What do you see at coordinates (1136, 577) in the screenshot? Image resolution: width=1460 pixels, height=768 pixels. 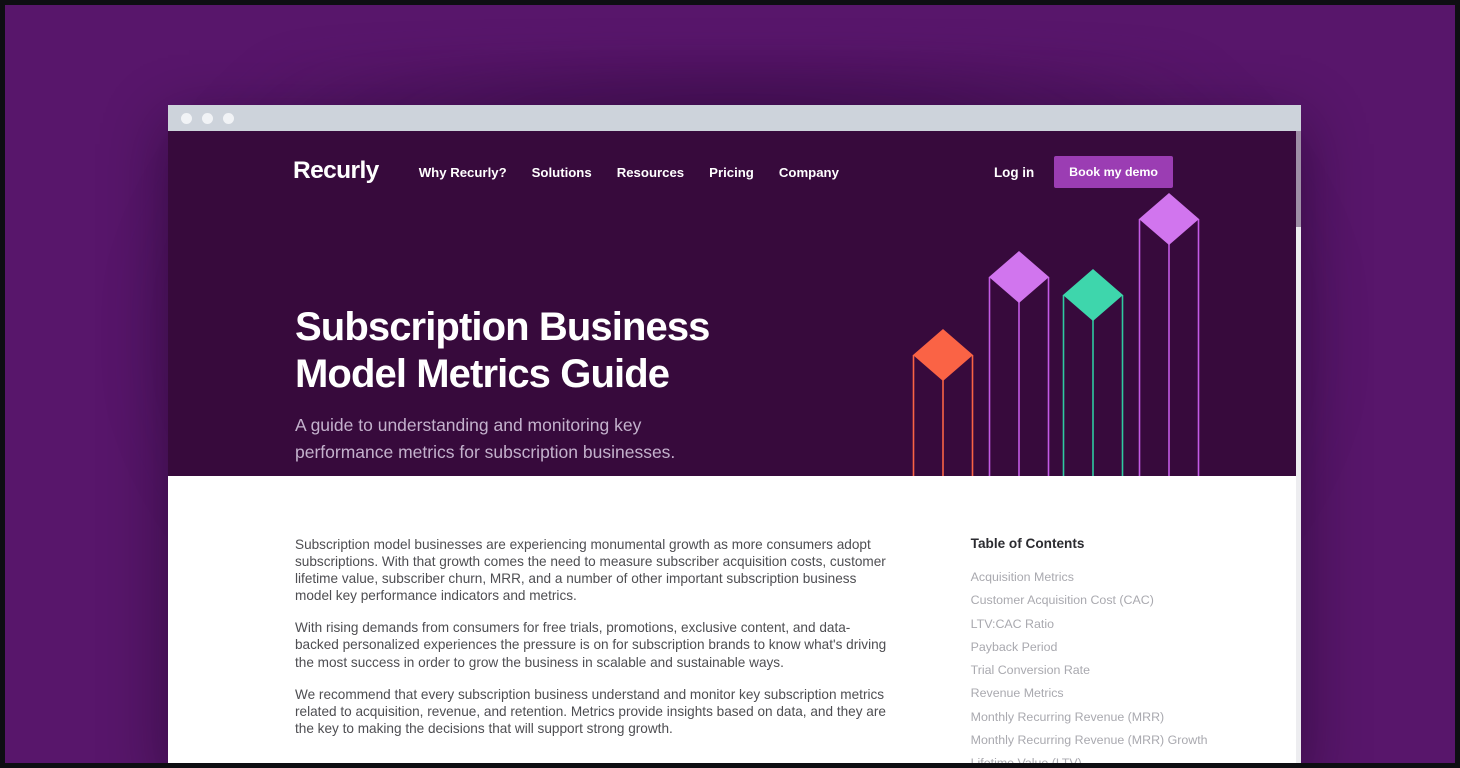 I see `toc-item-acquisition-metrics: Acquisition Metrics` at bounding box center [1136, 577].